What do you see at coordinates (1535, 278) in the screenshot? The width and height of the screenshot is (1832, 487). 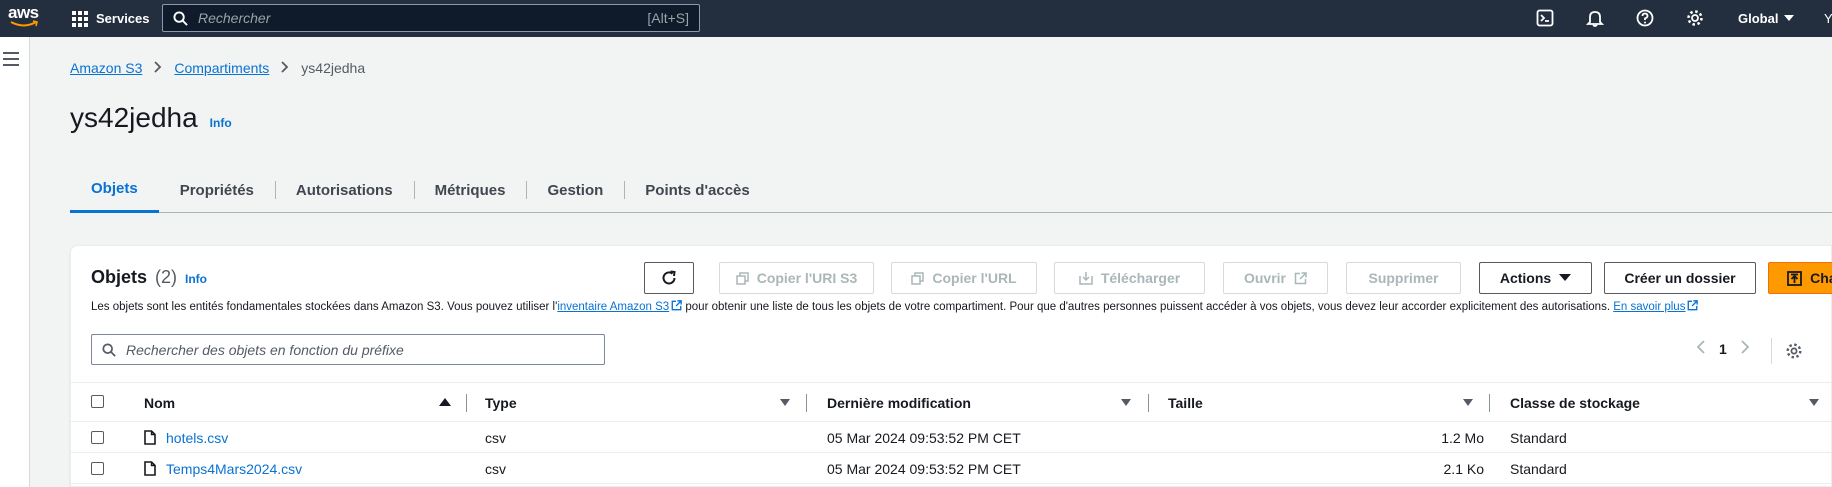 I see `actions-dropdown-button: Actions` at bounding box center [1535, 278].